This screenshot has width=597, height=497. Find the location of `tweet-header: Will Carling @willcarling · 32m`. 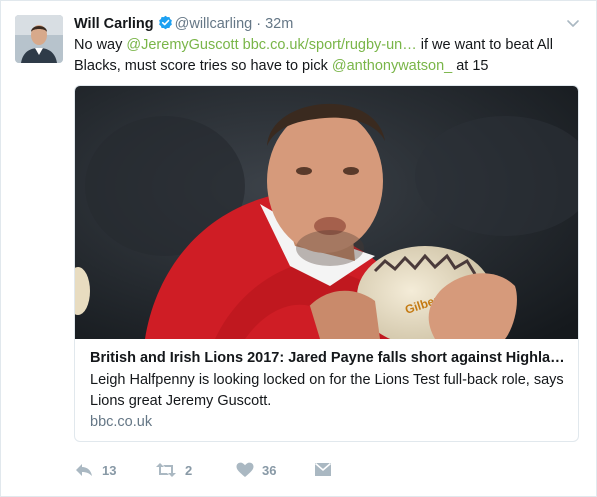

tweet-header: Will Carling @willcarling · 32m is located at coordinates (183, 24).